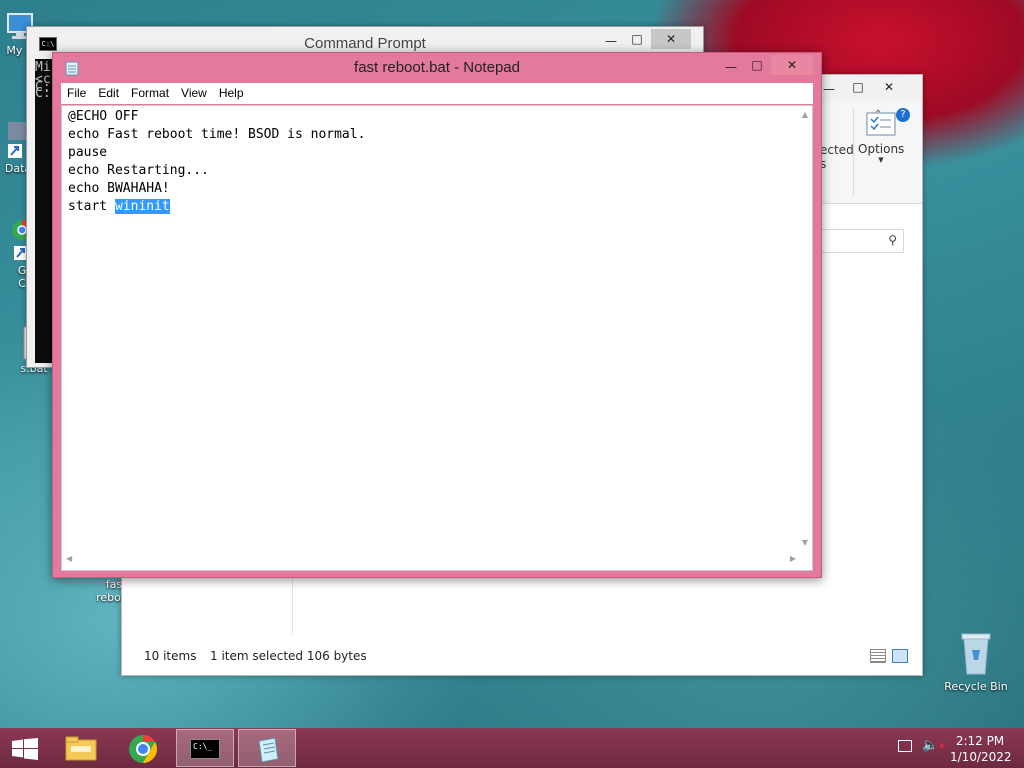 This screenshot has height=768, width=1024. What do you see at coordinates (900, 656) in the screenshot?
I see `large-icons-view-icon` at bounding box center [900, 656].